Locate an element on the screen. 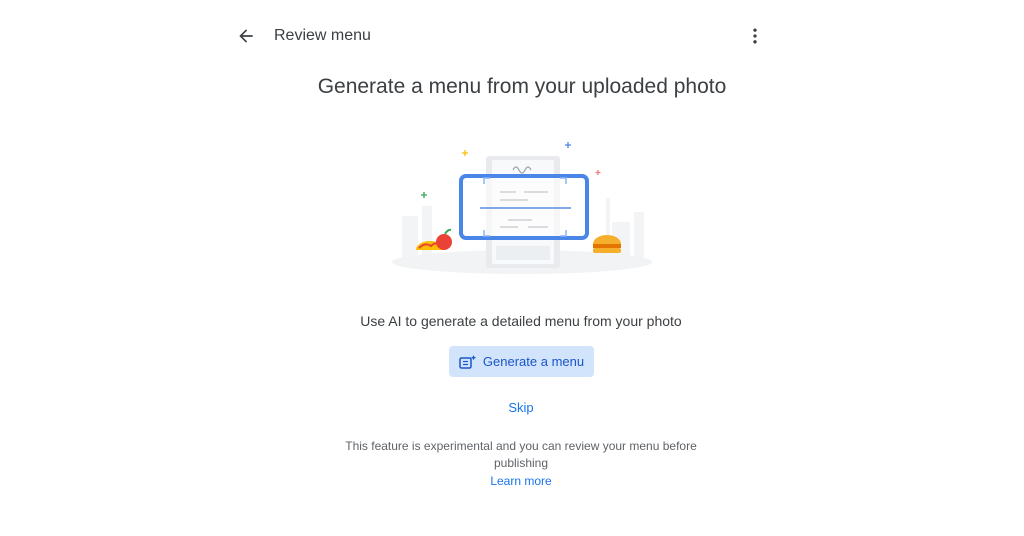  headline: Generate a menu from your uploaded photo is located at coordinates (522, 86).